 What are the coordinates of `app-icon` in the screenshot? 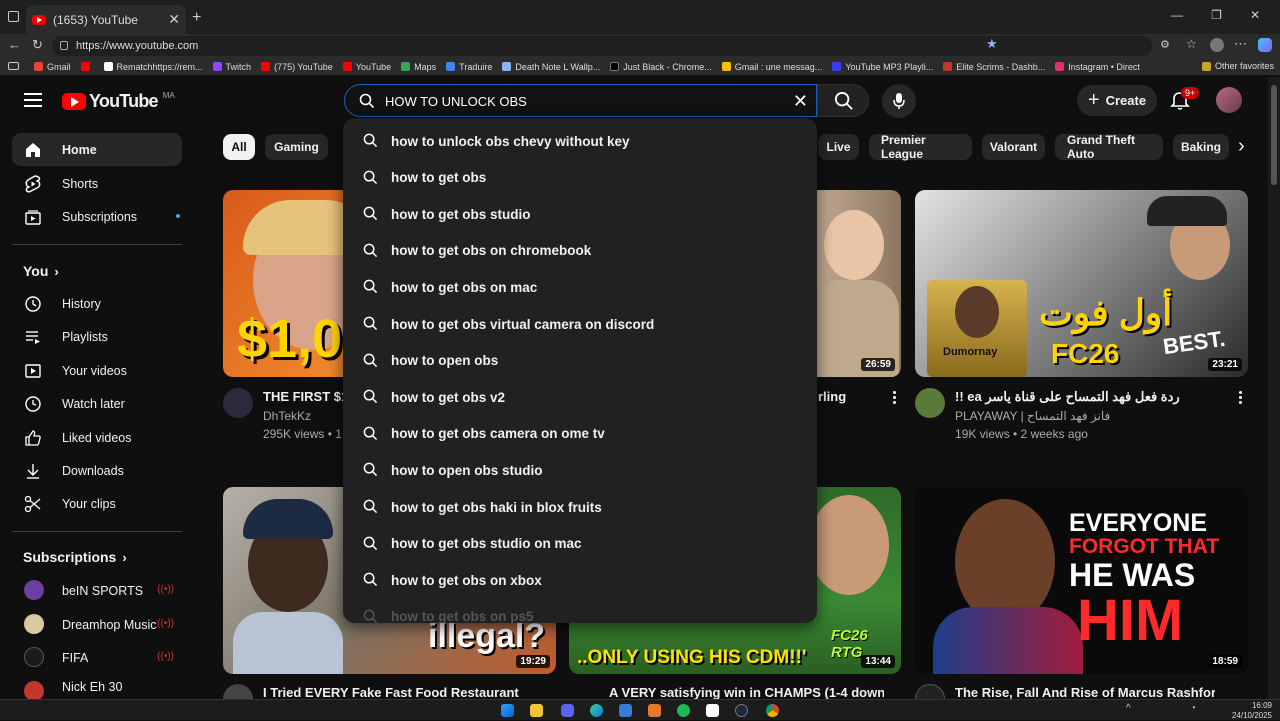 It's located at (654, 710).